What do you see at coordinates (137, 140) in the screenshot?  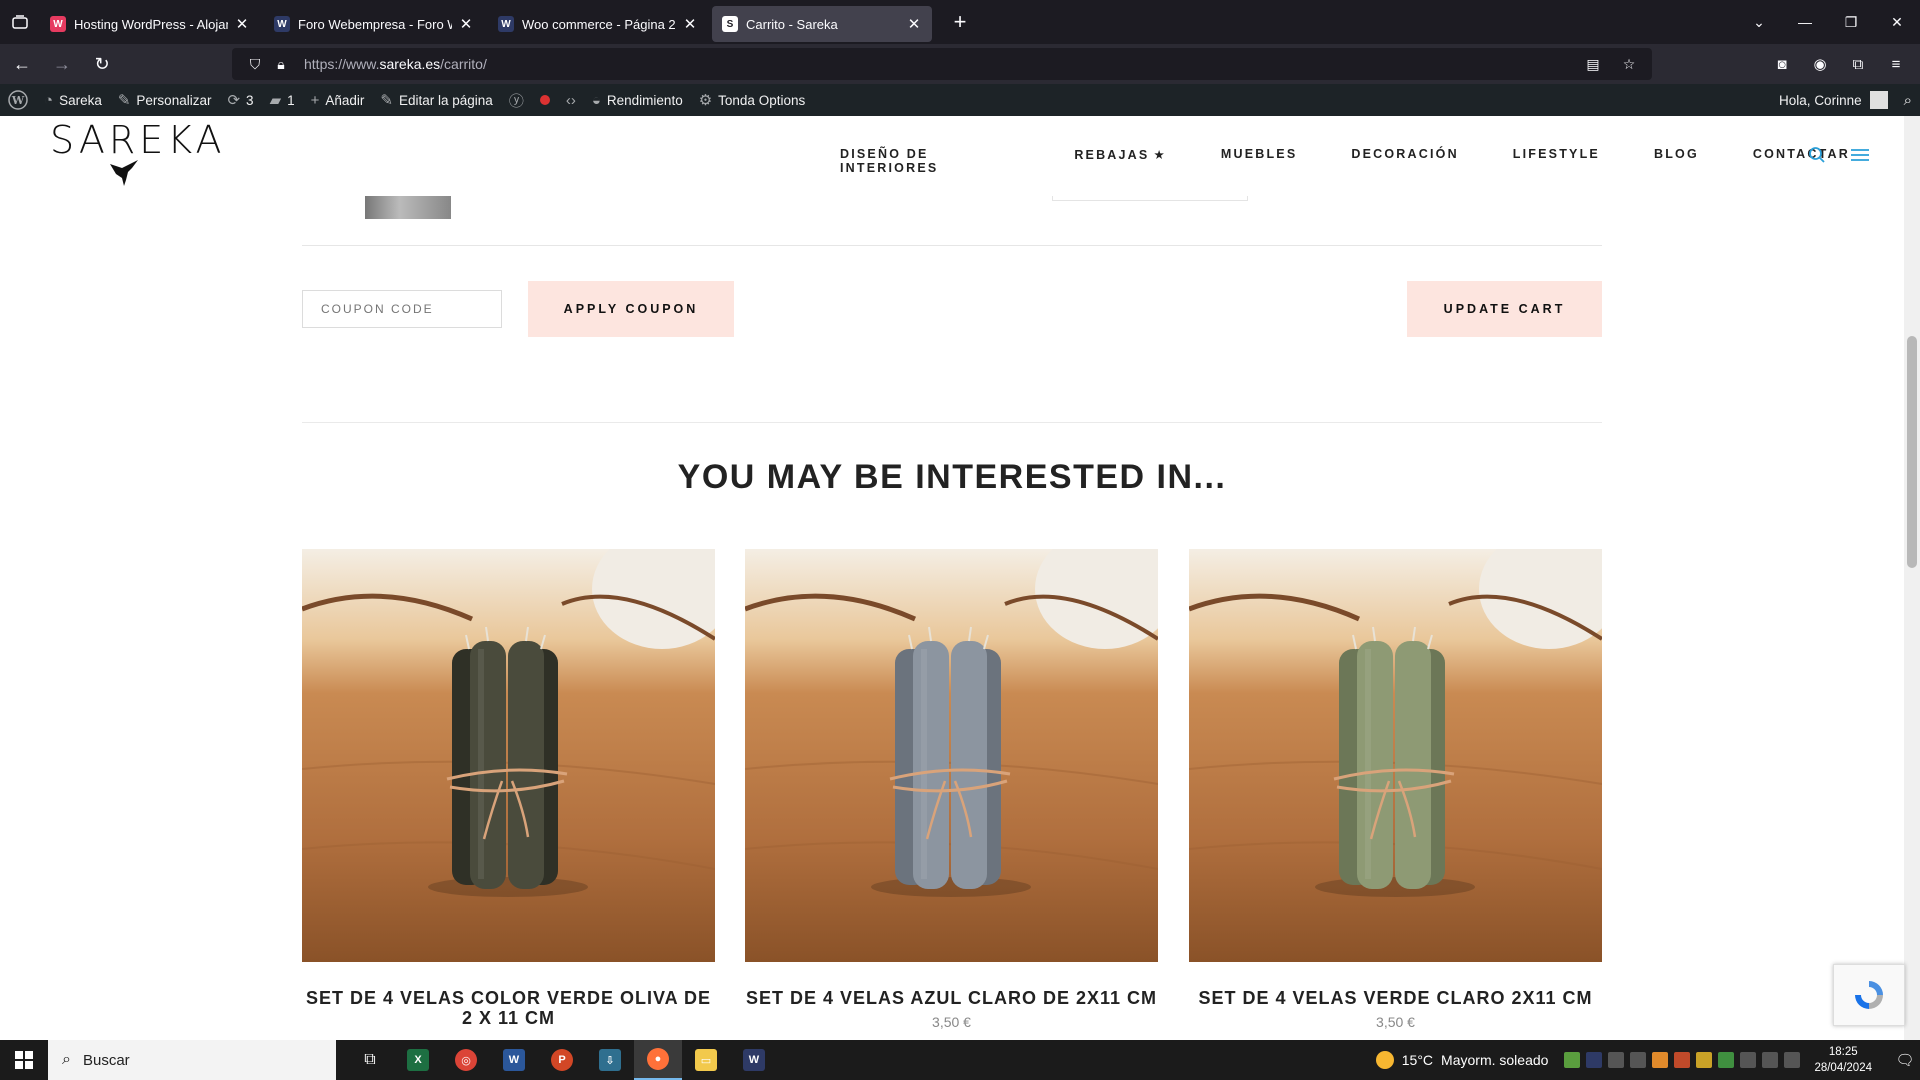 I see `site-logo: SAREKA` at bounding box center [137, 140].